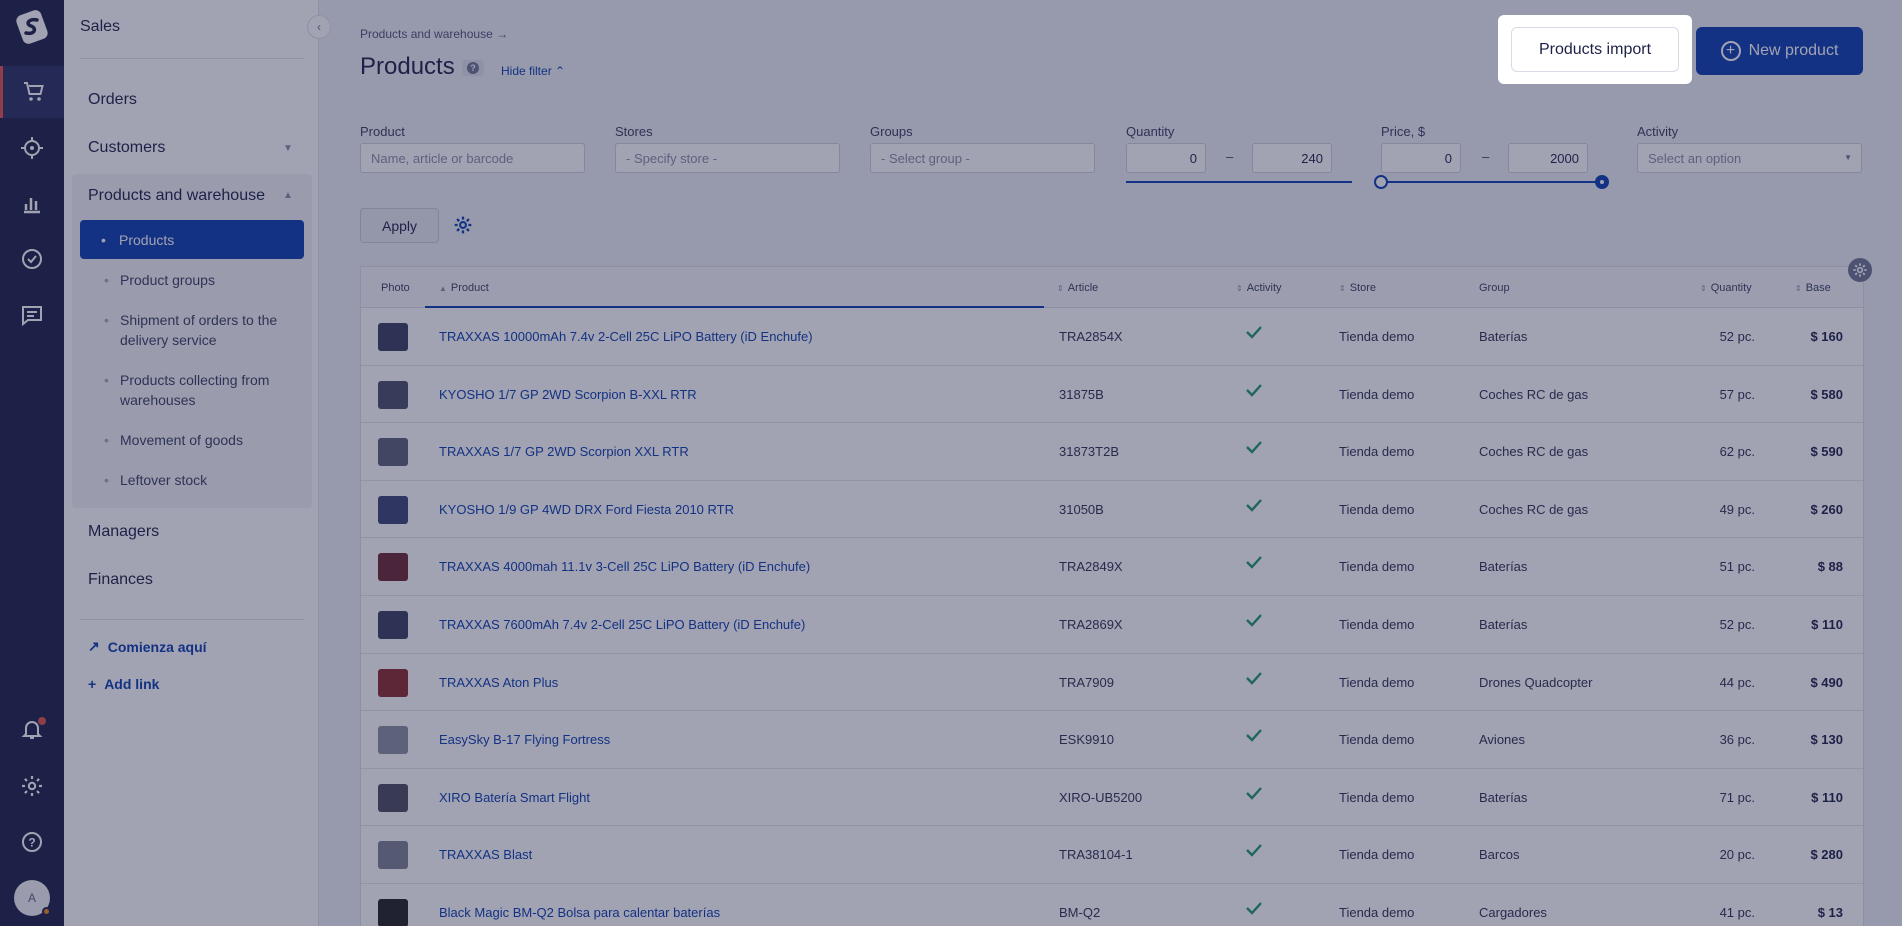 The height and width of the screenshot is (926, 1902). Describe the element at coordinates (1089, 452) in the screenshot. I see `product-article: 31873T2B` at that location.